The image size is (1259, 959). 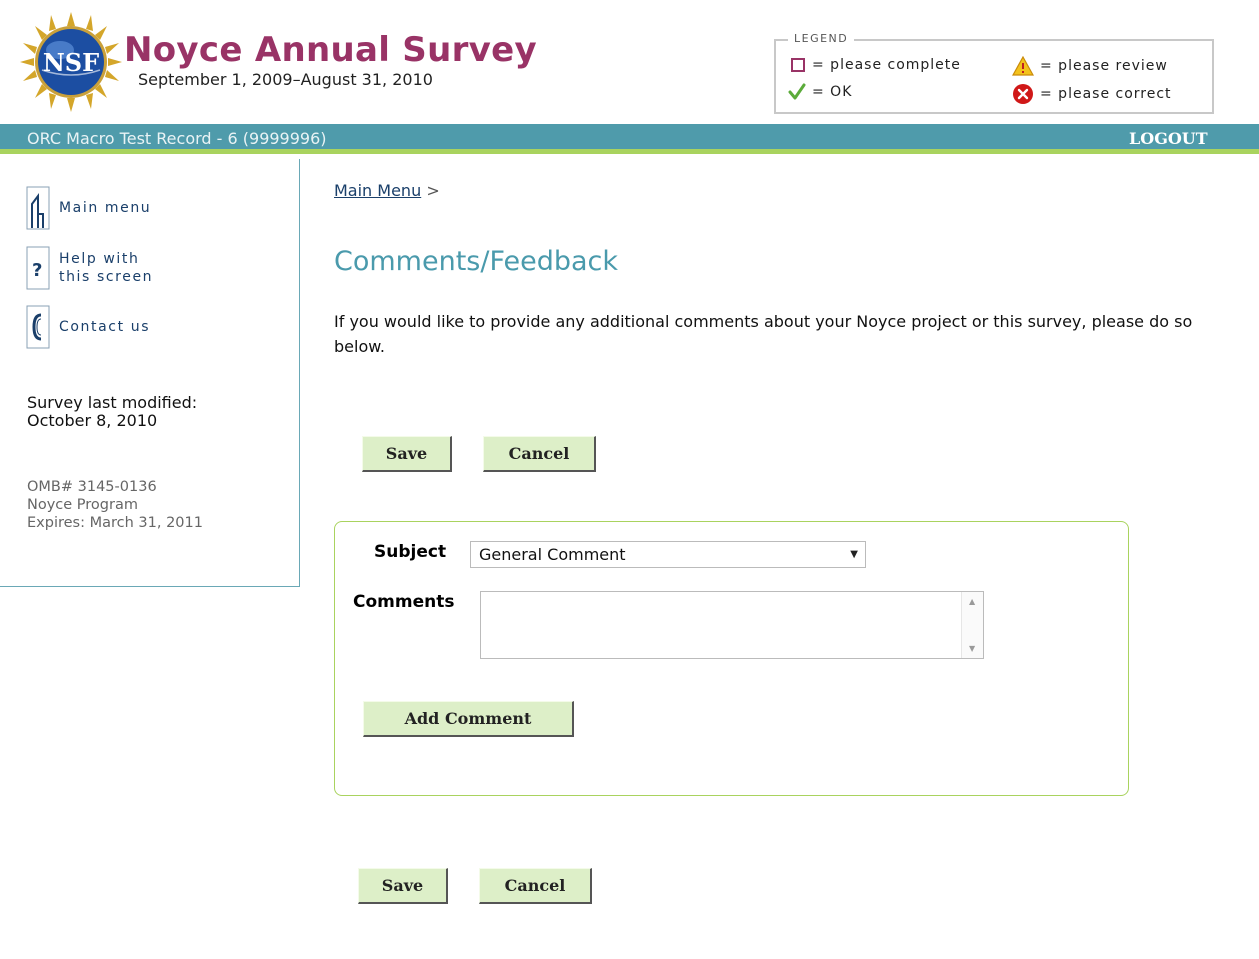 What do you see at coordinates (92, 420) in the screenshot?
I see `modified-date: October 8, 2010` at bounding box center [92, 420].